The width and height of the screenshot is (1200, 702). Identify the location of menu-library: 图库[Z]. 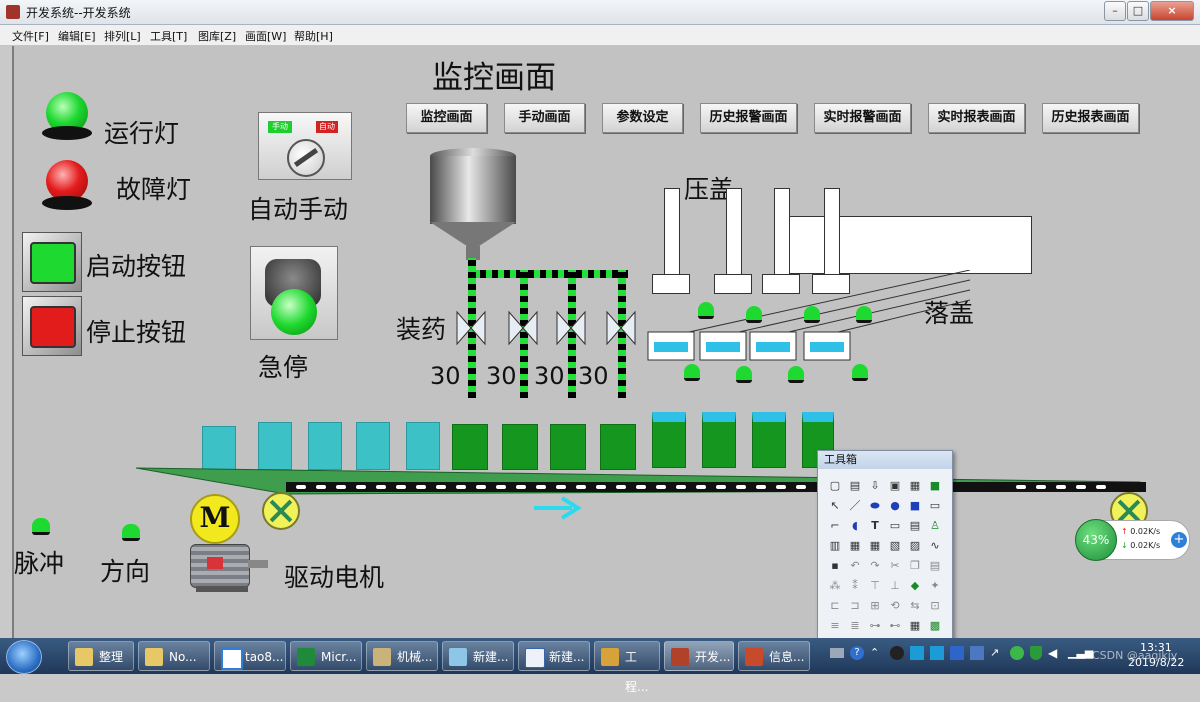
(217, 36).